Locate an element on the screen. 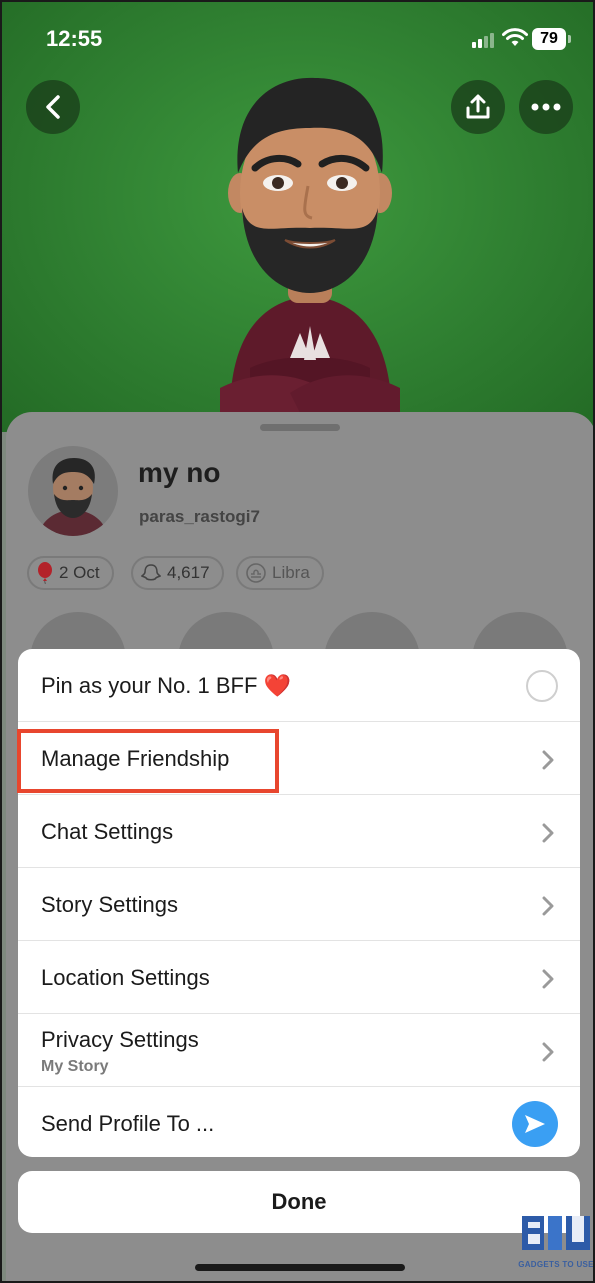 The width and height of the screenshot is (595, 1283). status-bar: 12:55 79 is located at coordinates (297, 37).